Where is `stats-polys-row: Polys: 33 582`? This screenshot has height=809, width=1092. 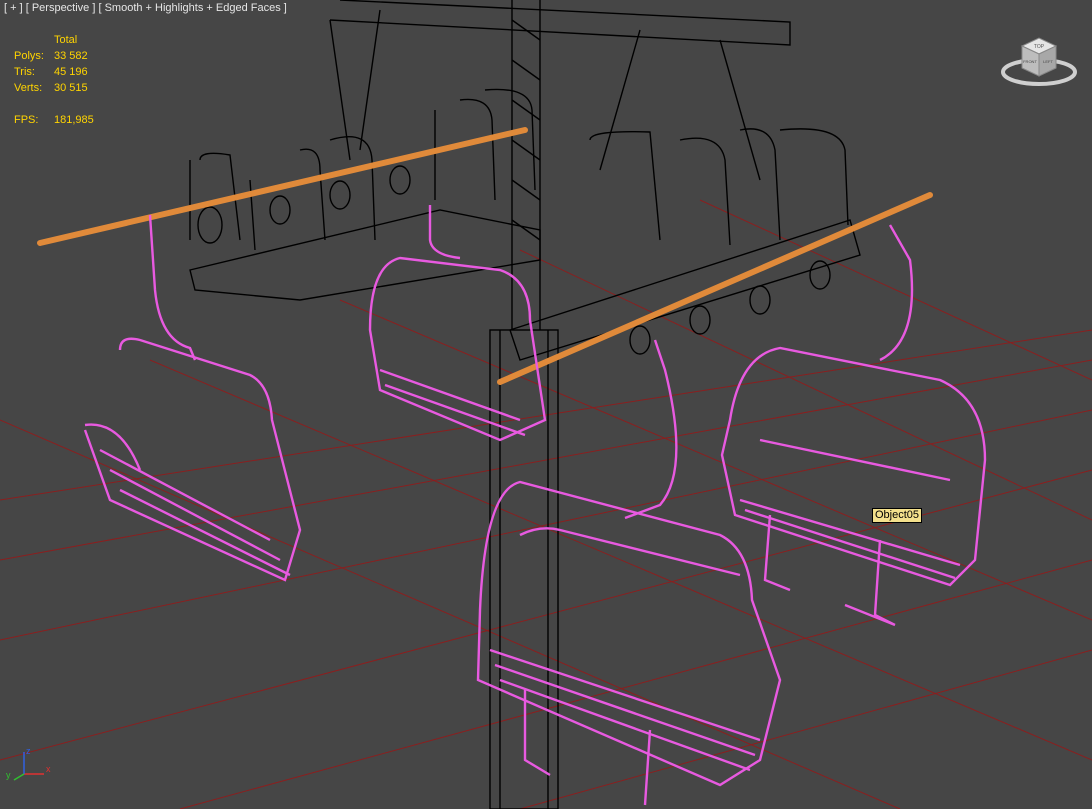
stats-polys-row: Polys: 33 582 is located at coordinates (64, 56).